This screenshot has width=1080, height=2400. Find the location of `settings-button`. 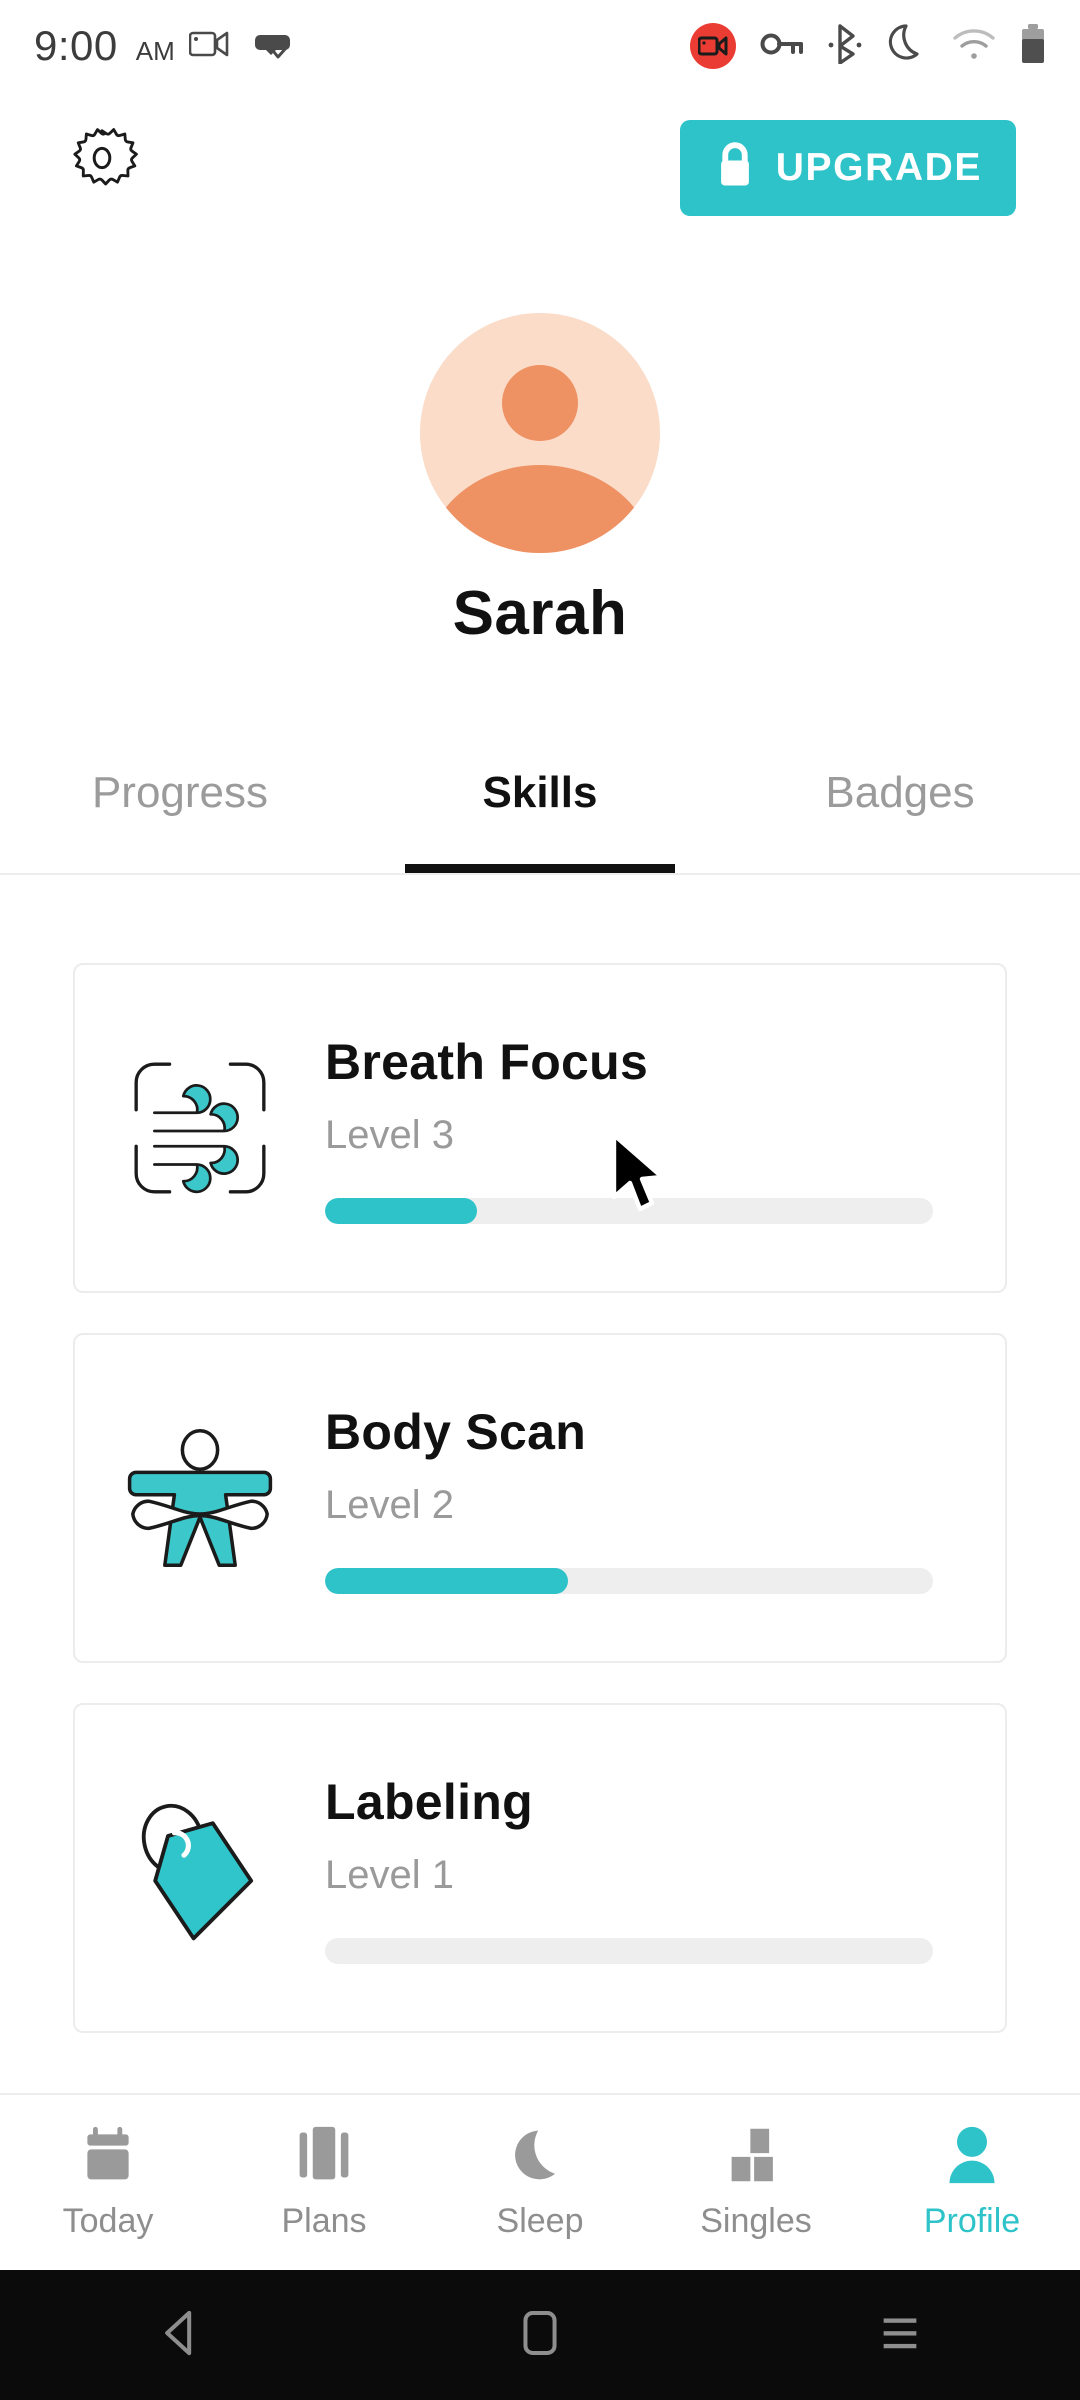

settings-button is located at coordinates (102, 160).